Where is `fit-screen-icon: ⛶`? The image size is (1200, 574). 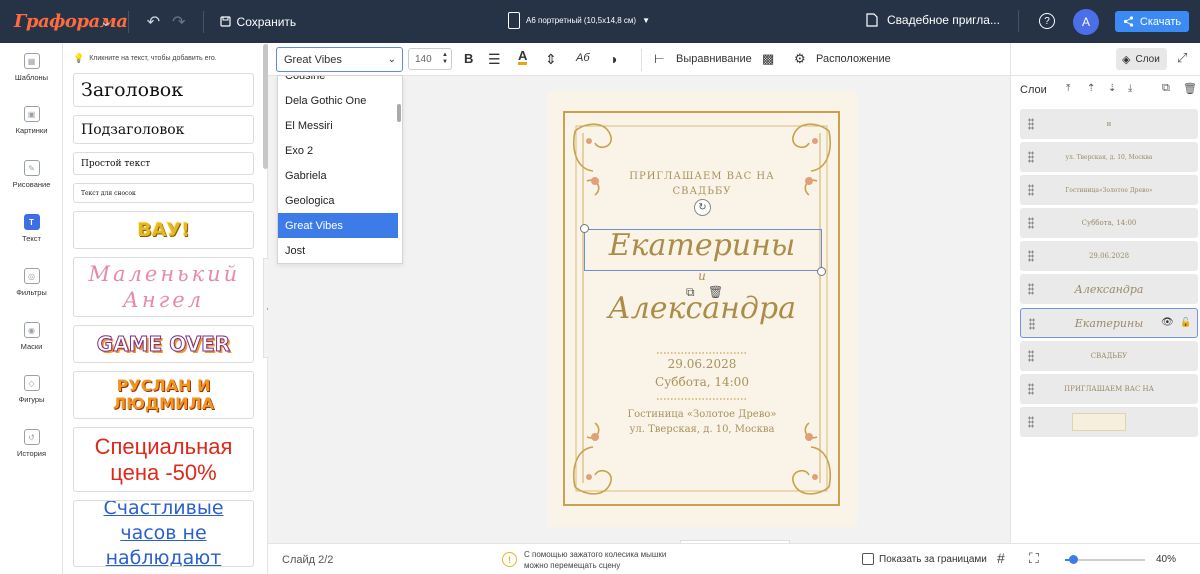
fit-screen-icon: ⛶ is located at coordinates (1034, 558).